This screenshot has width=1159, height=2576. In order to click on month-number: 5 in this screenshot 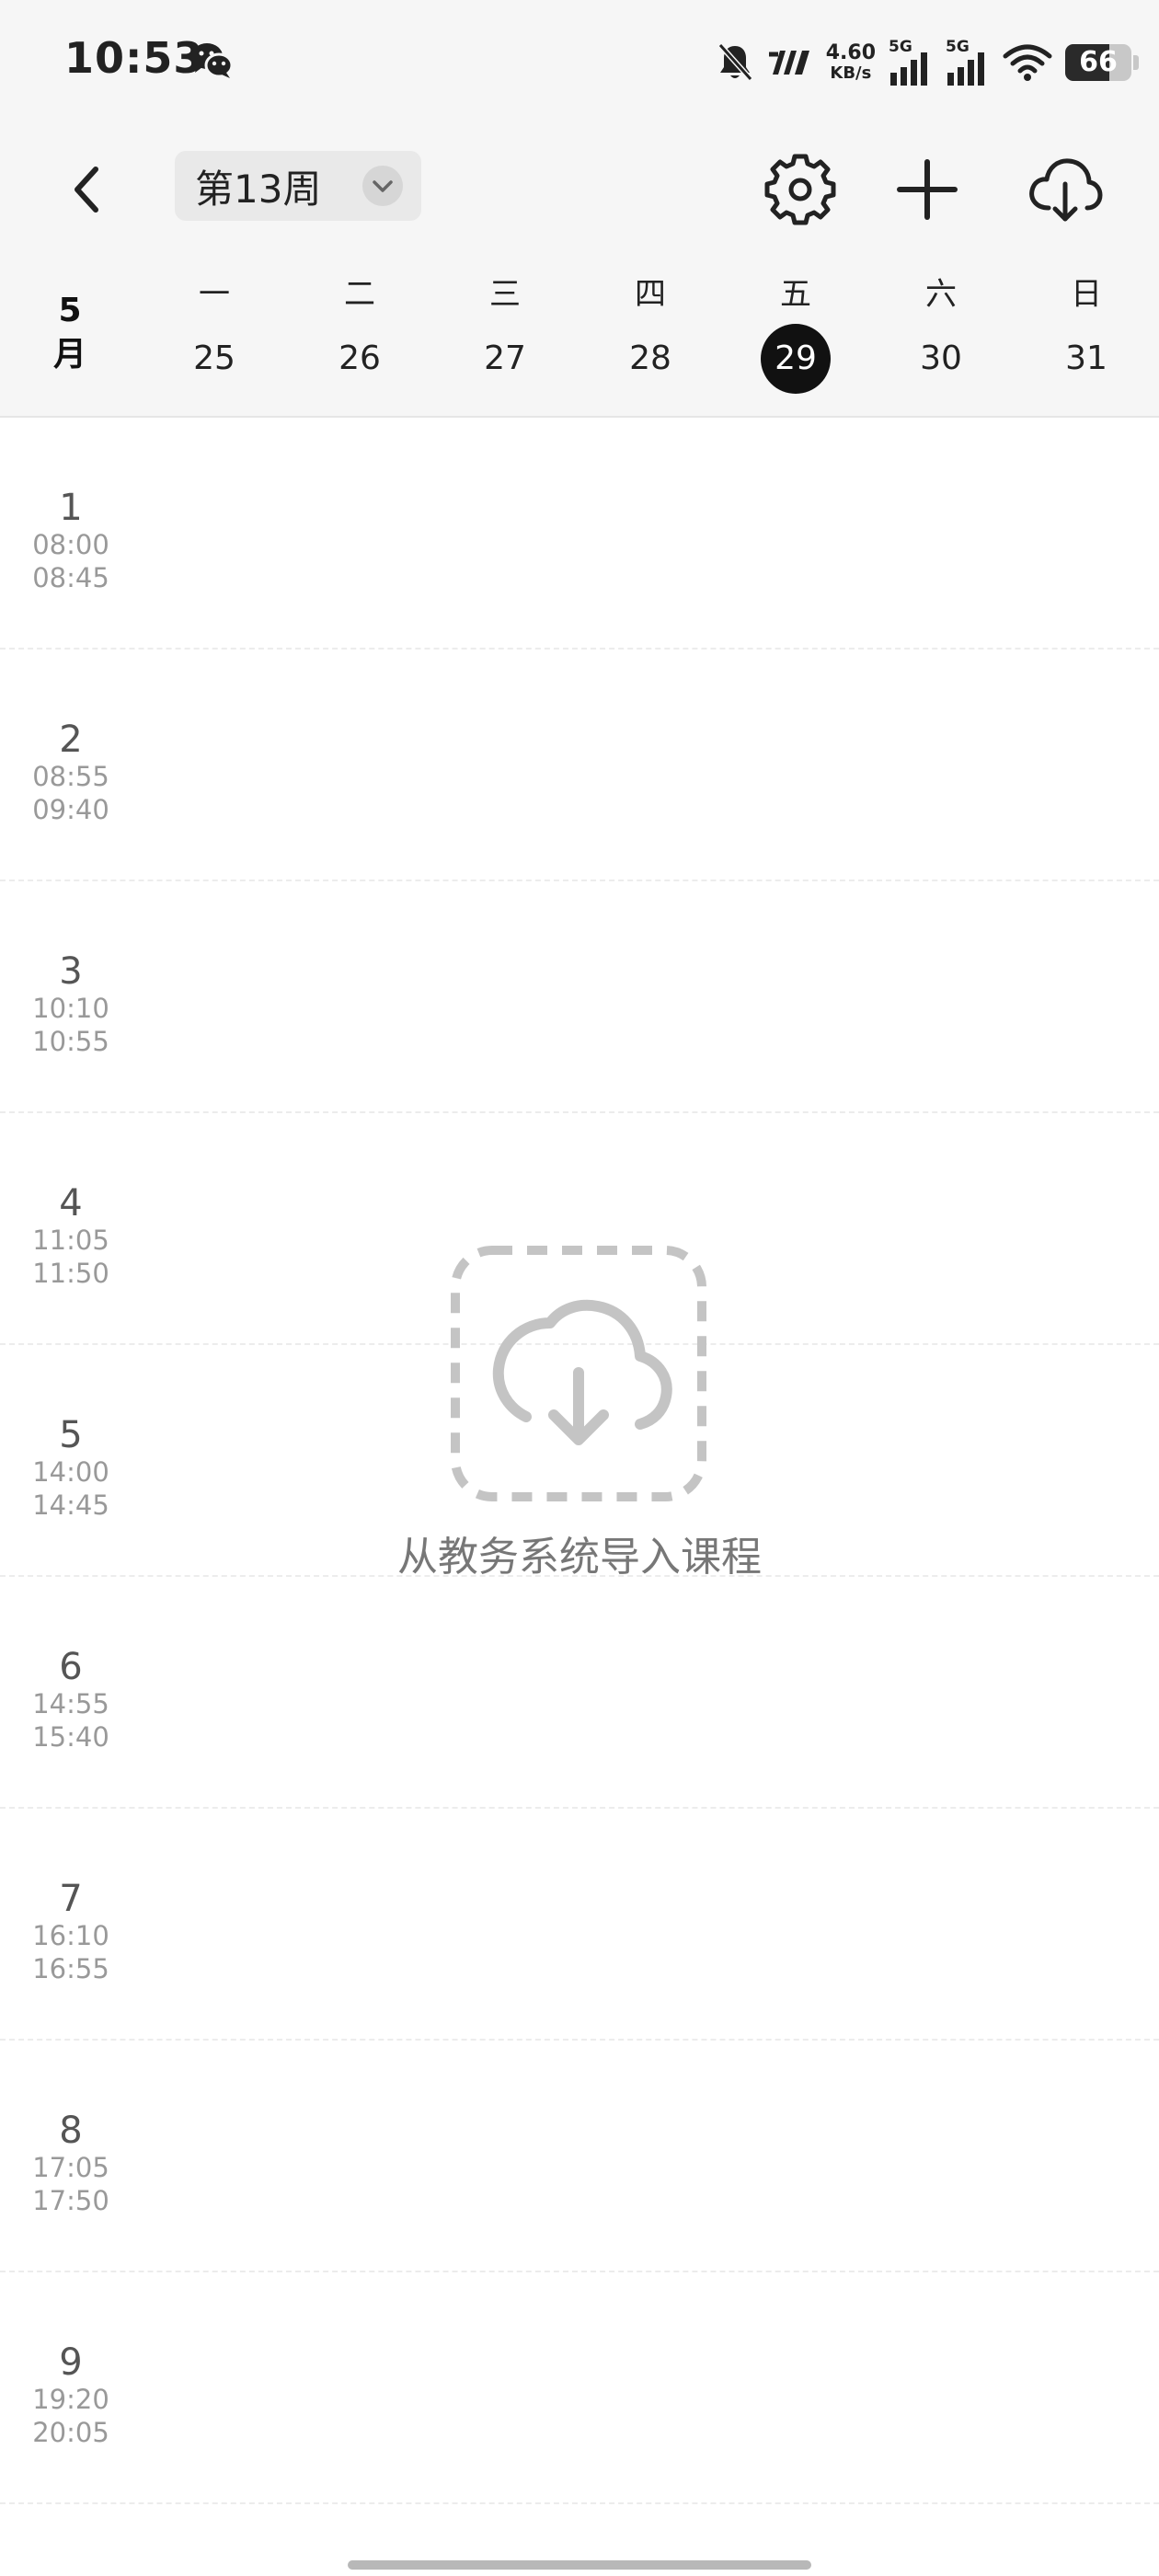, I will do `click(70, 310)`.